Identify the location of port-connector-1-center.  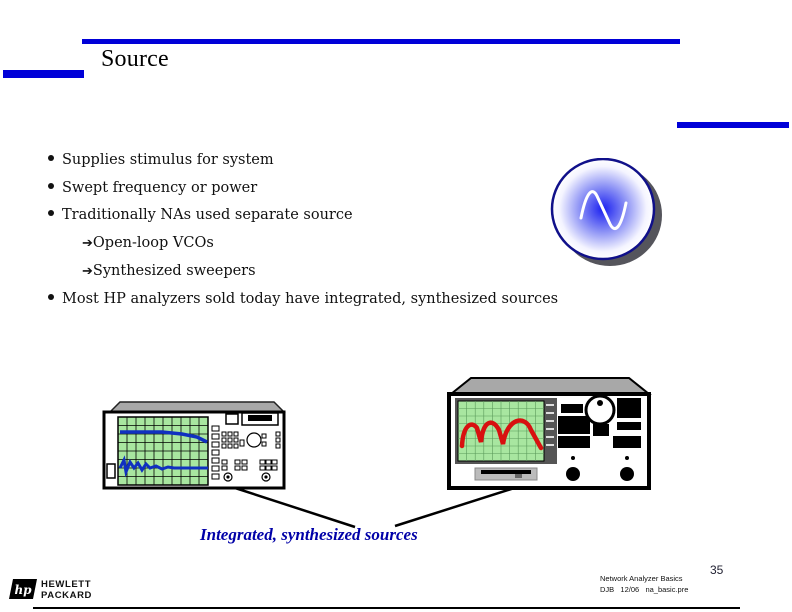
(228, 477).